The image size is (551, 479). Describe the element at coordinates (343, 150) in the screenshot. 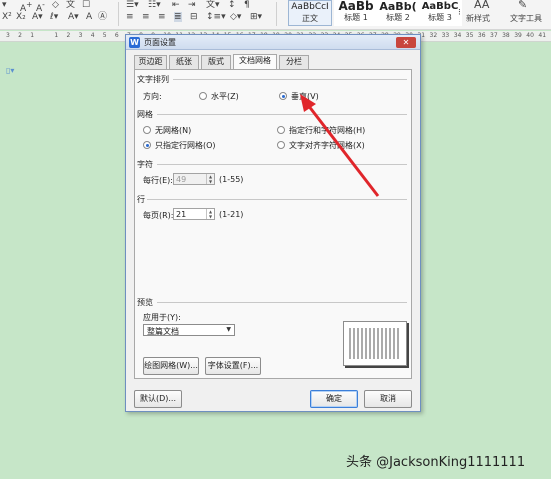

I see `arrow-shaft` at that location.